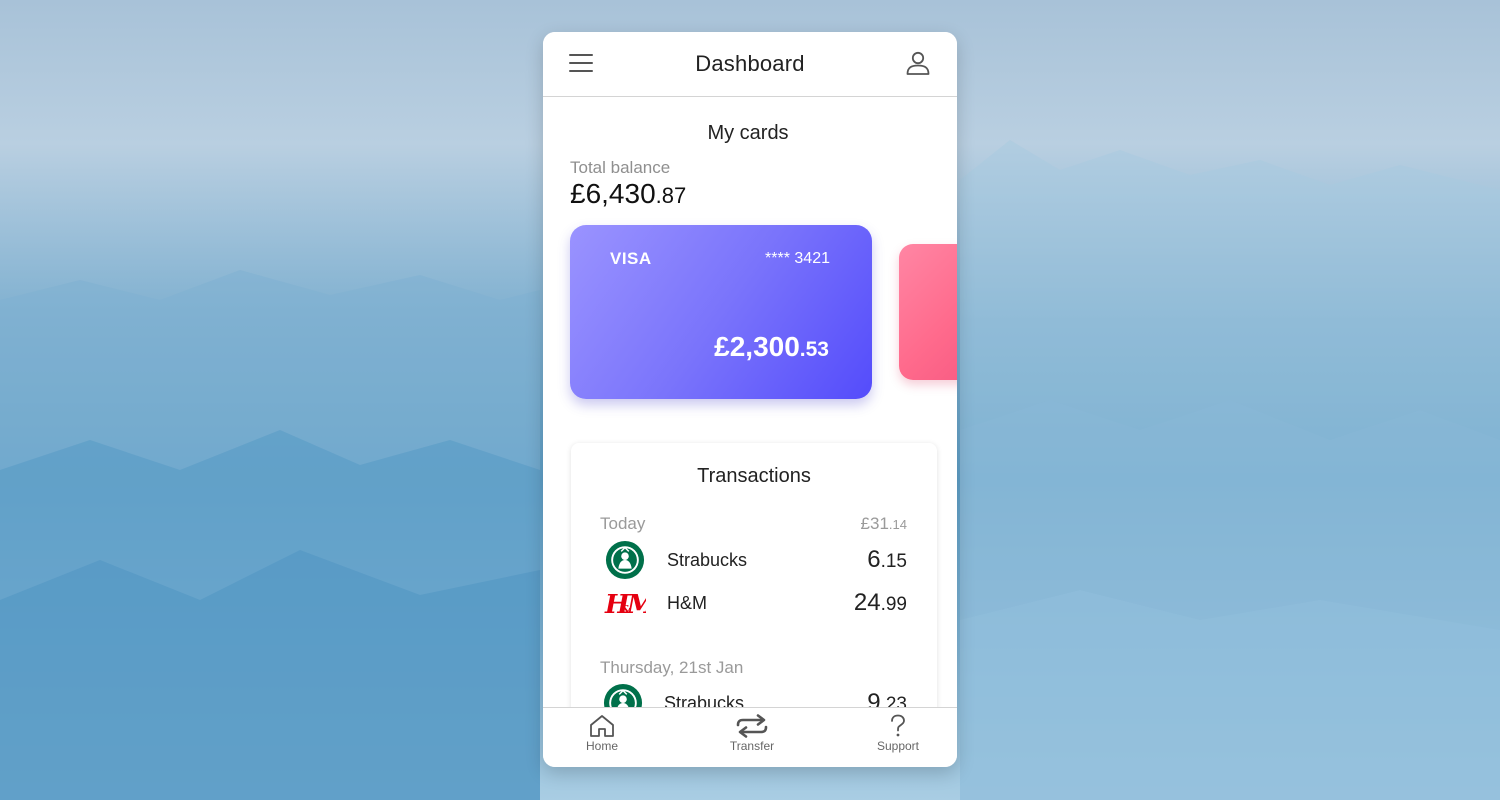 The image size is (1500, 800). Describe the element at coordinates (918, 63) in the screenshot. I see `user-profile-icon` at that location.